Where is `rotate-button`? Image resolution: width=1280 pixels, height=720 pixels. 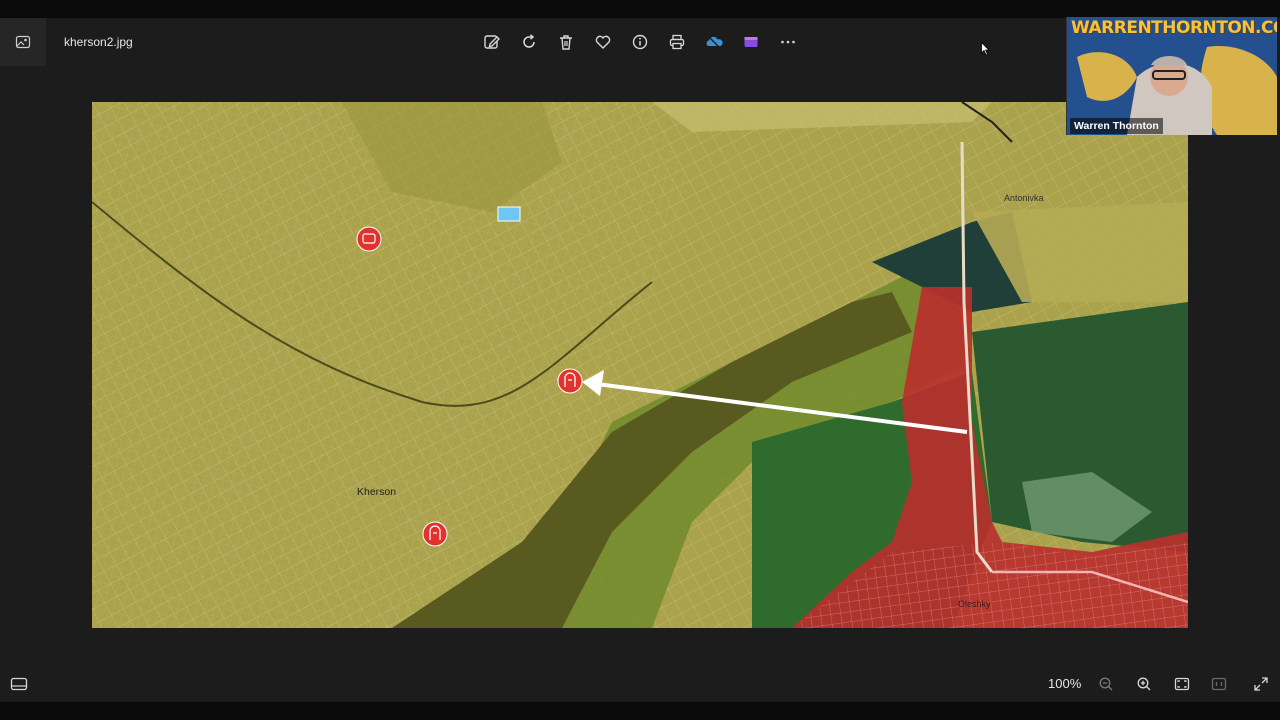
rotate-button is located at coordinates (529, 42).